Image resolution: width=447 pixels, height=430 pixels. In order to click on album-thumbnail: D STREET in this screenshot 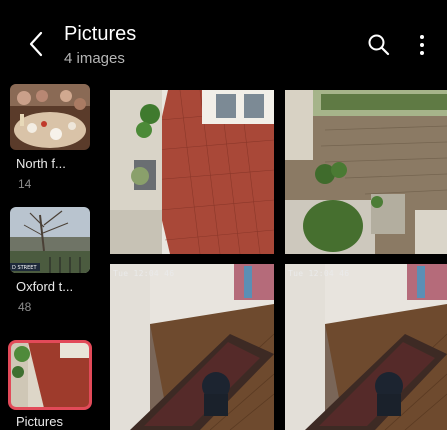, I will do `click(50, 240)`.